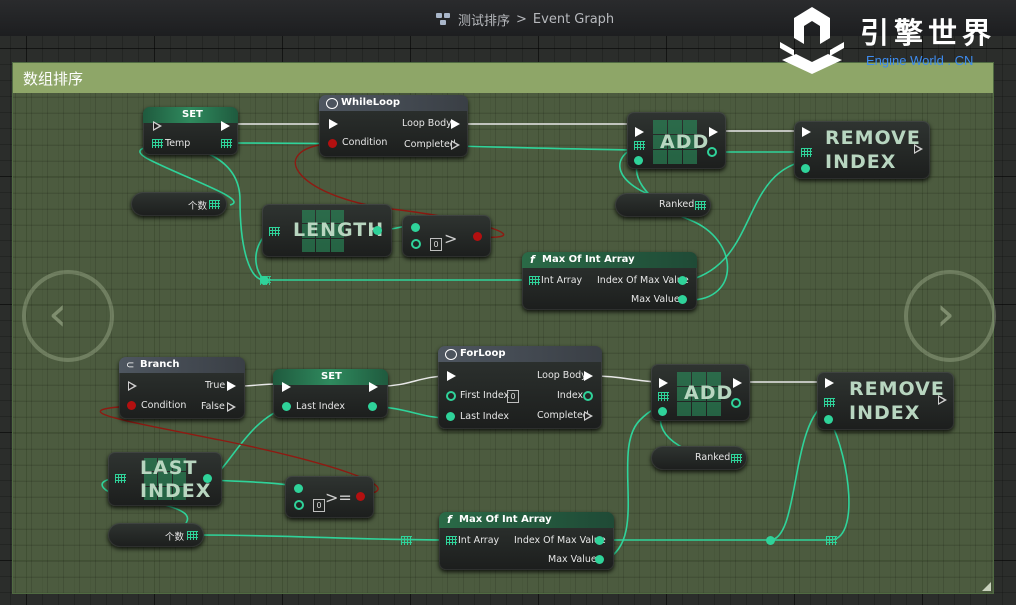 The height and width of the screenshot is (605, 1016). What do you see at coordinates (513, 396) in the screenshot?
I see `first-index-value: 0` at bounding box center [513, 396].